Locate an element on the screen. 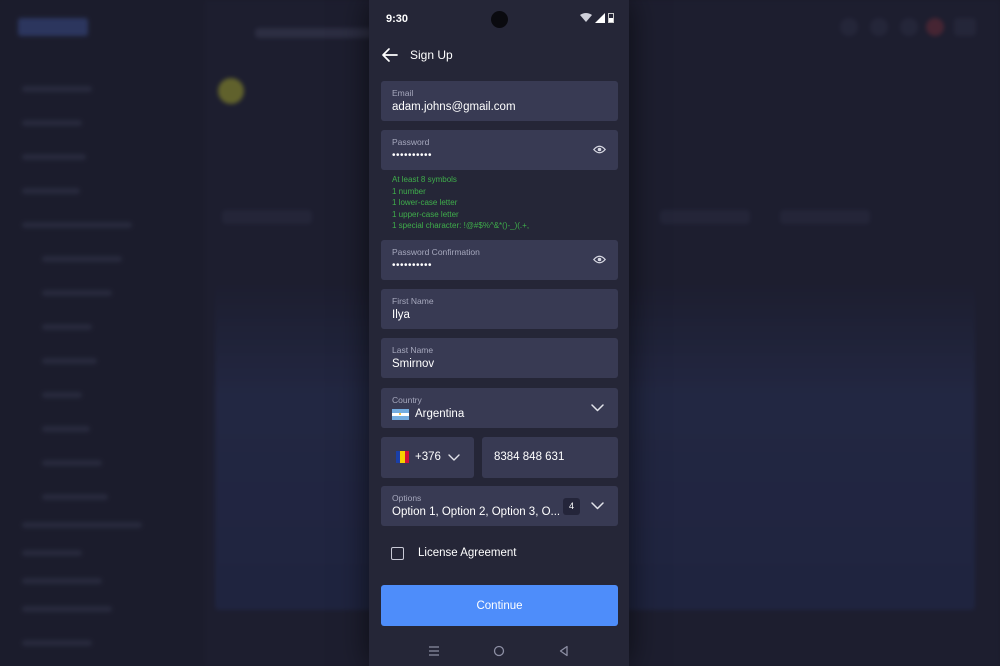 The image size is (1000, 666). password-confirmation-label: Password Confirmation is located at coordinates (436, 252).